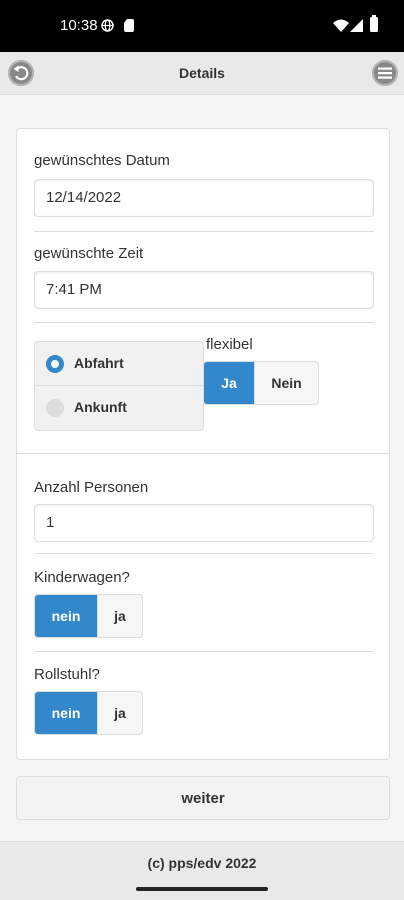 The width and height of the screenshot is (404, 900). I want to click on rollstuhl-nein-button: nein, so click(66, 713).